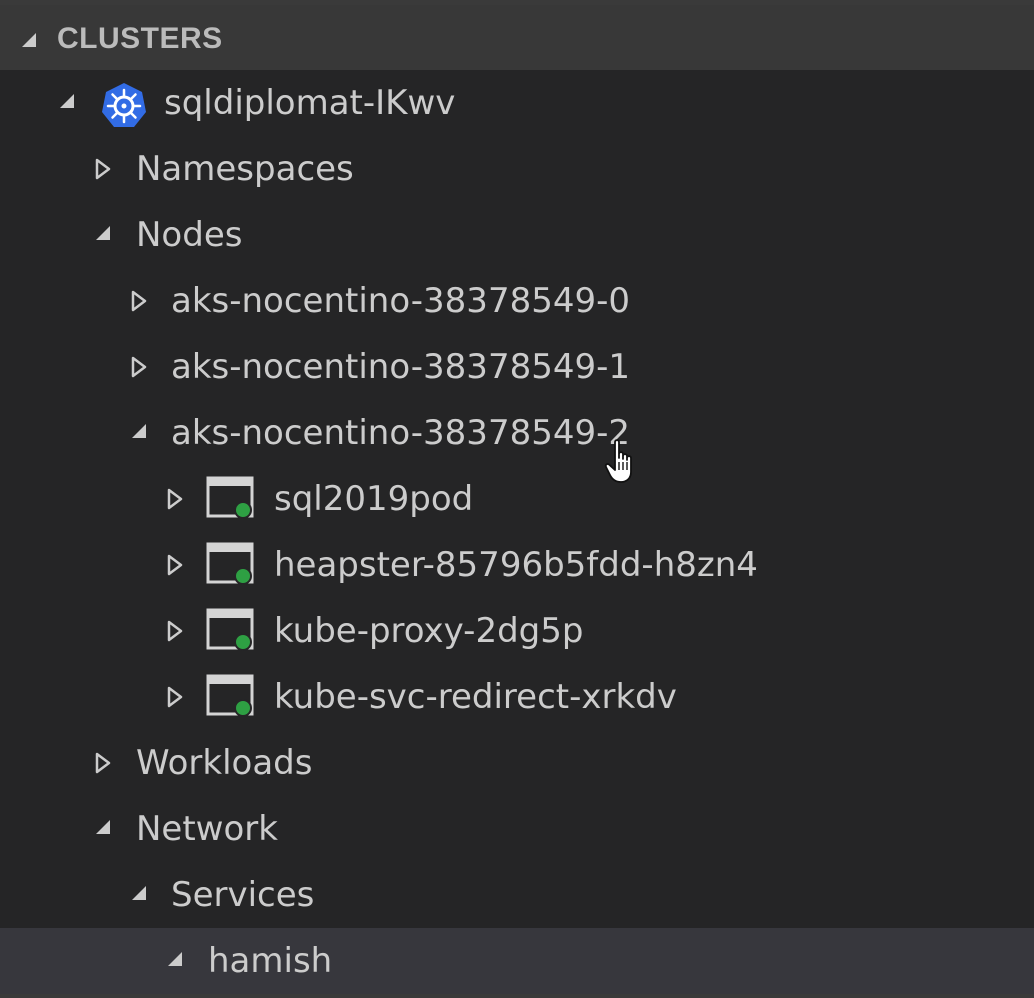 Image resolution: width=1034 pixels, height=998 pixels. I want to click on tree-item-pod: kube-proxy-2dg5p, so click(517, 631).